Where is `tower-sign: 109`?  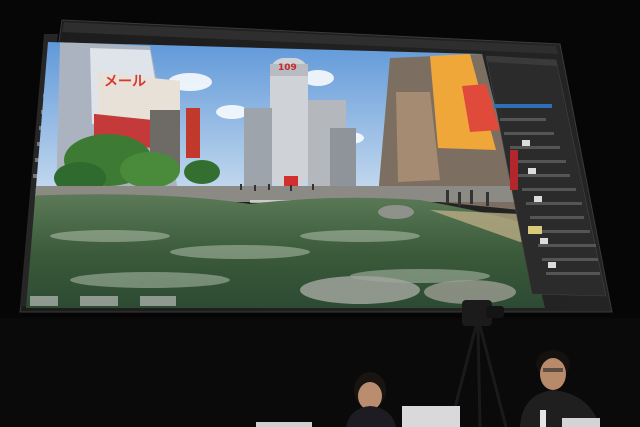
tower-sign: 109 is located at coordinates (287, 68).